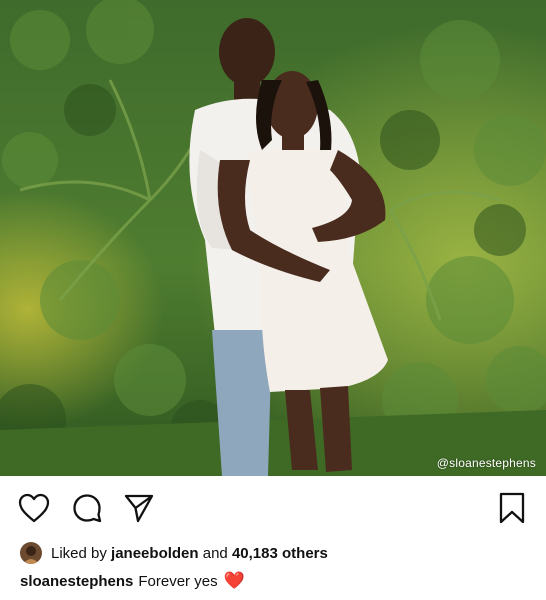 The width and height of the screenshot is (546, 600). I want to click on likes-count: 40,183 others, so click(280, 553).